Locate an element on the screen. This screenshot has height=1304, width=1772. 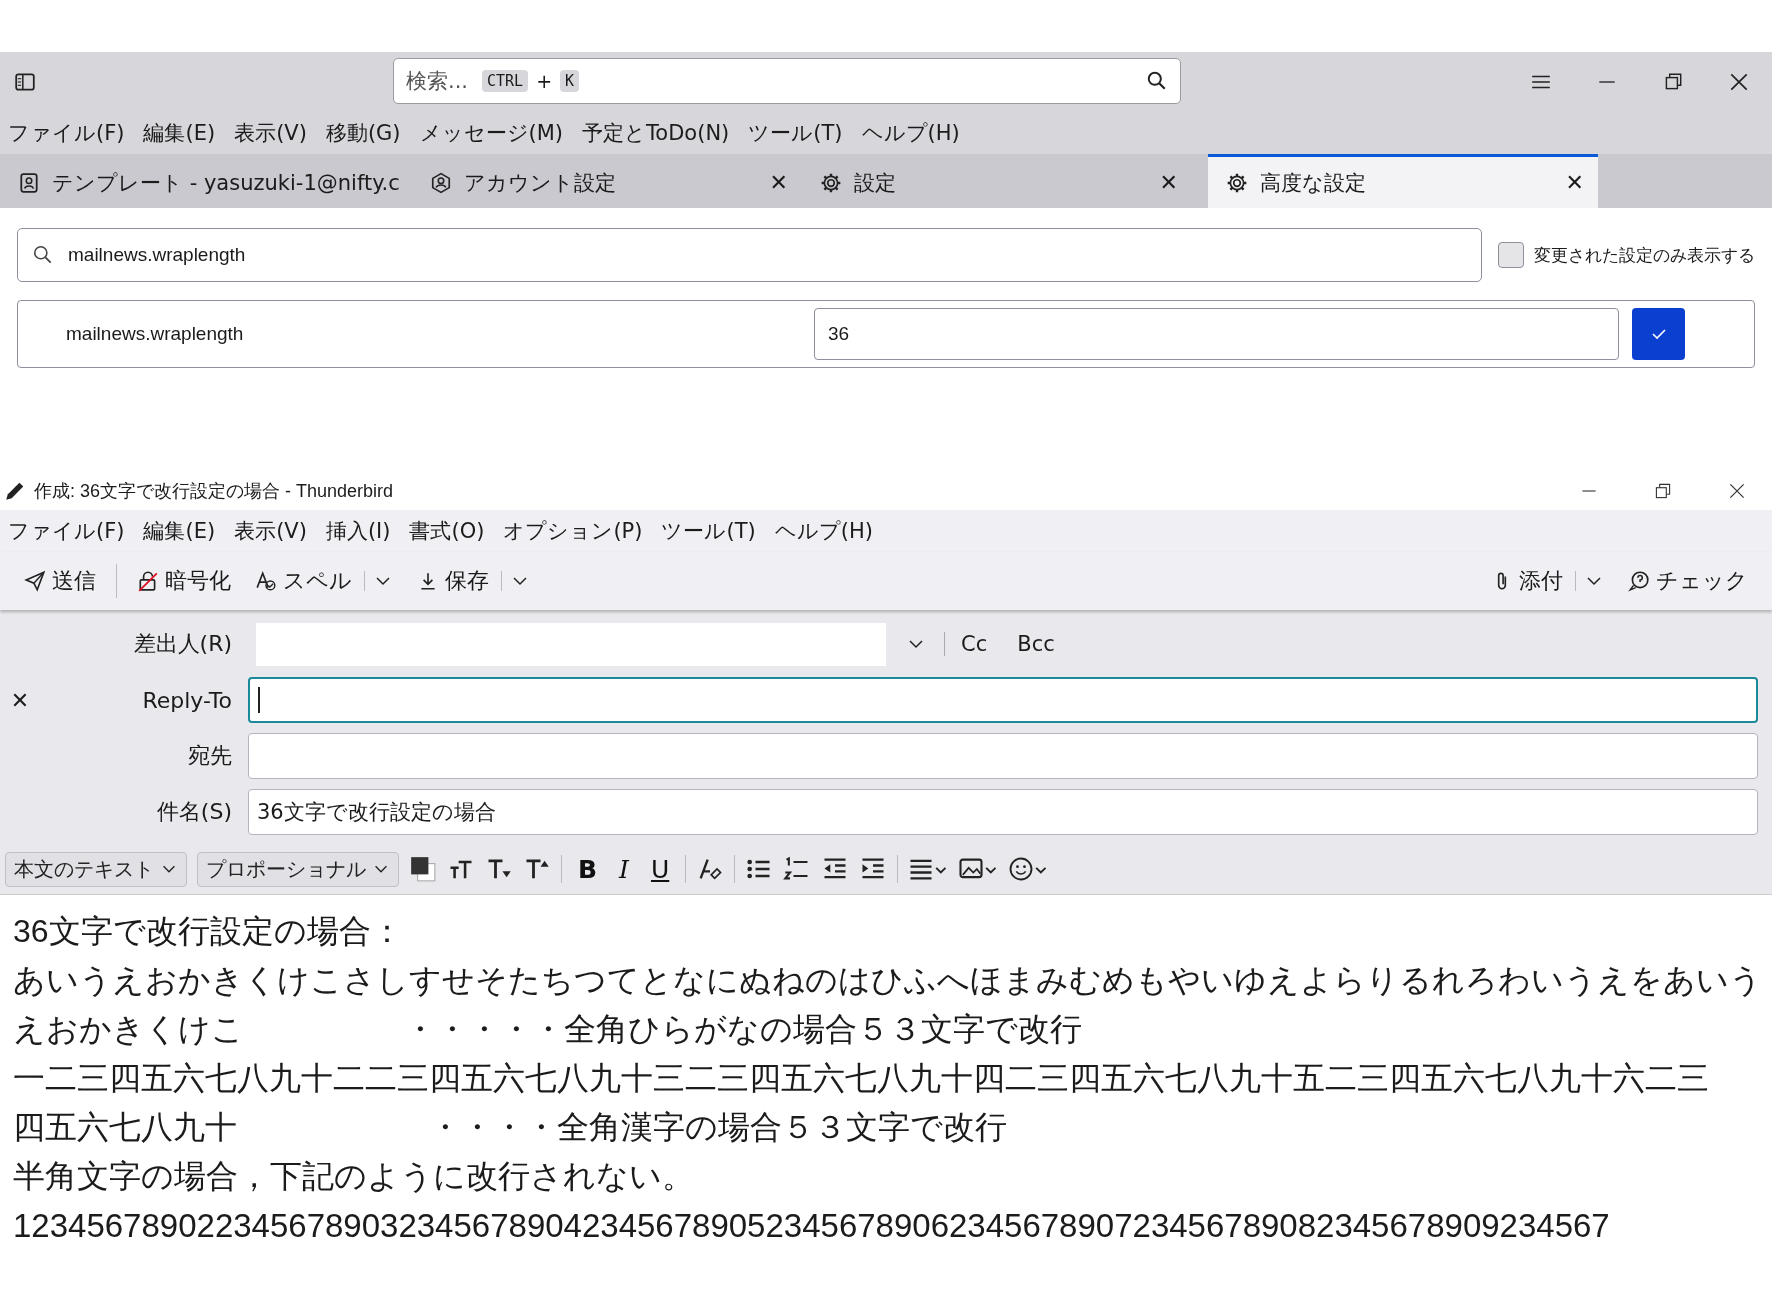
checkbox-label: 変更された設定のみ表示する is located at coordinates (1644, 255).